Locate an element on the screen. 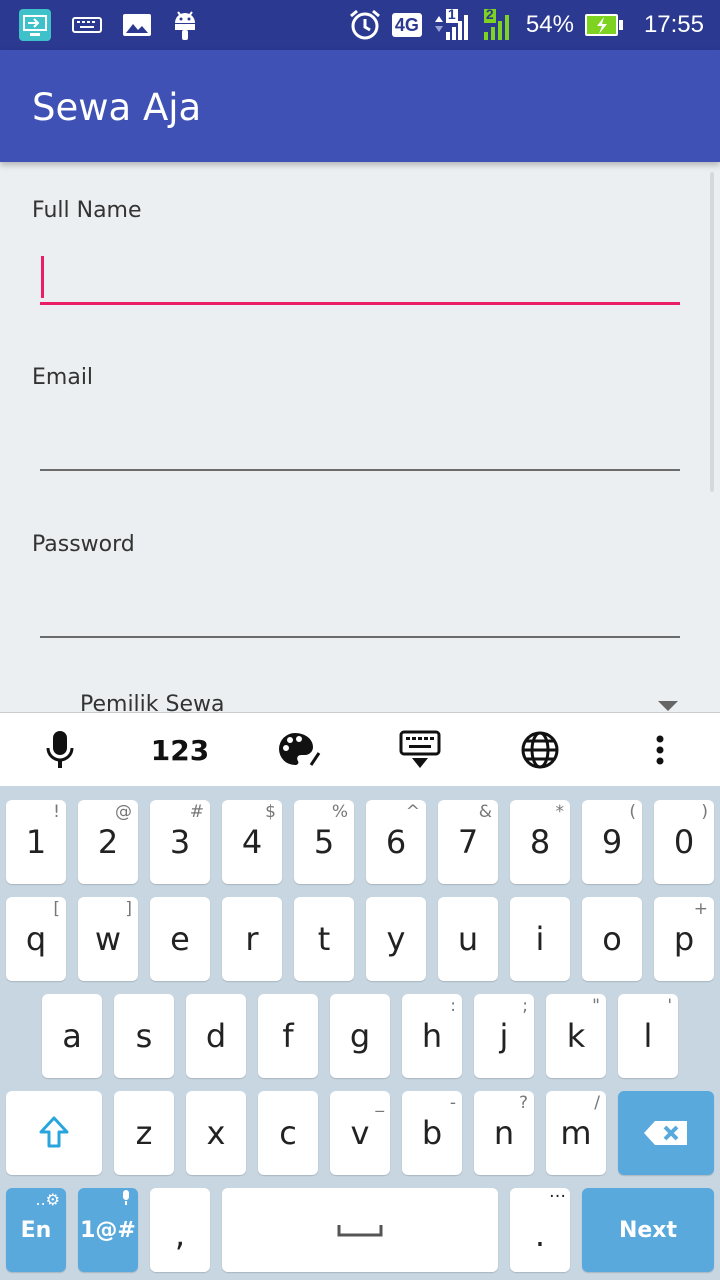 This screenshot has width=720, height=1280. key-label: o is located at coordinates (612, 939).